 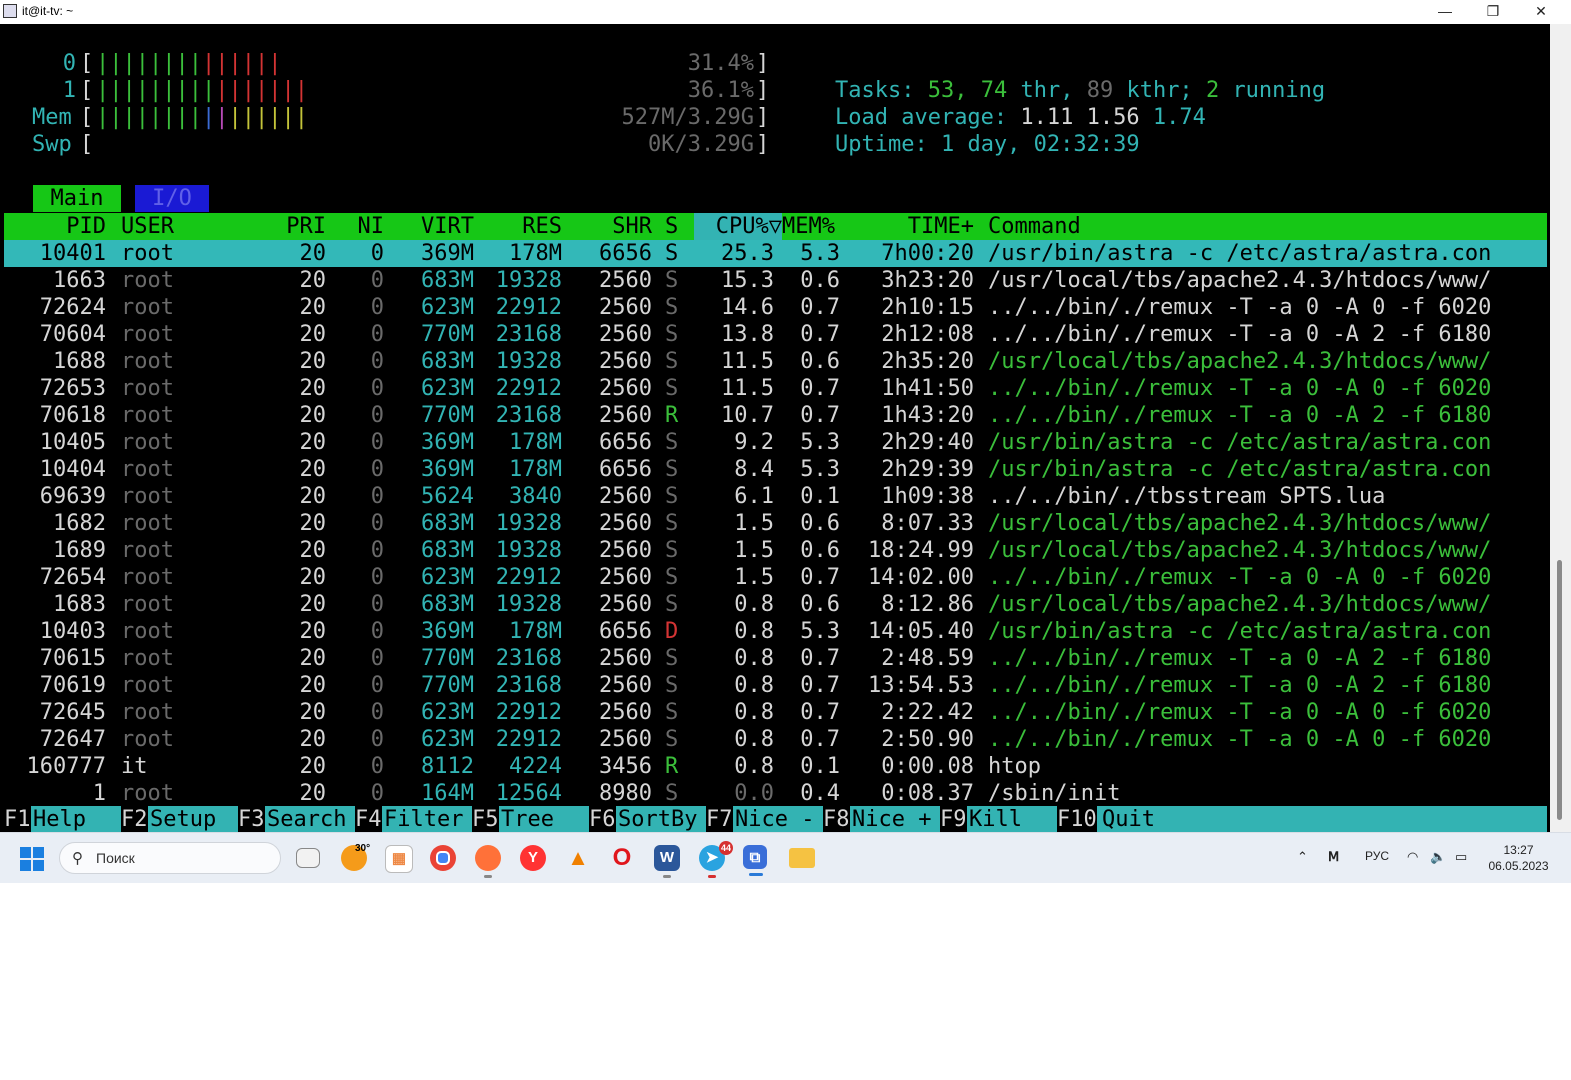 I want to click on cell-pid: 72645, so click(x=72, y=712).